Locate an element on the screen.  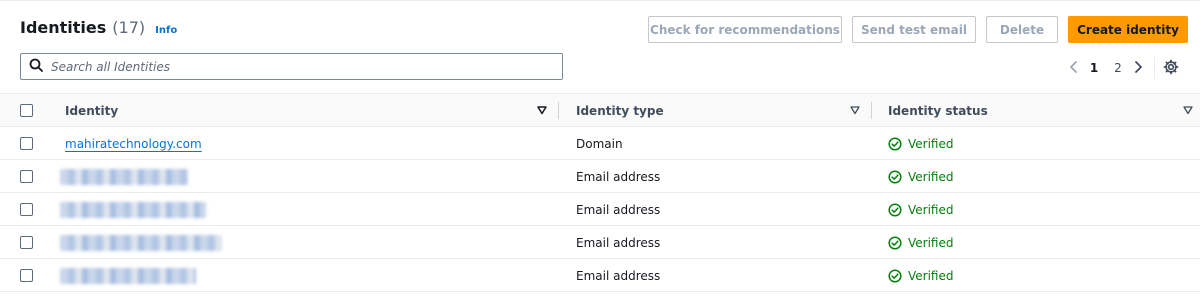
column-header-identity-status: Identity status is located at coordinates (938, 110).